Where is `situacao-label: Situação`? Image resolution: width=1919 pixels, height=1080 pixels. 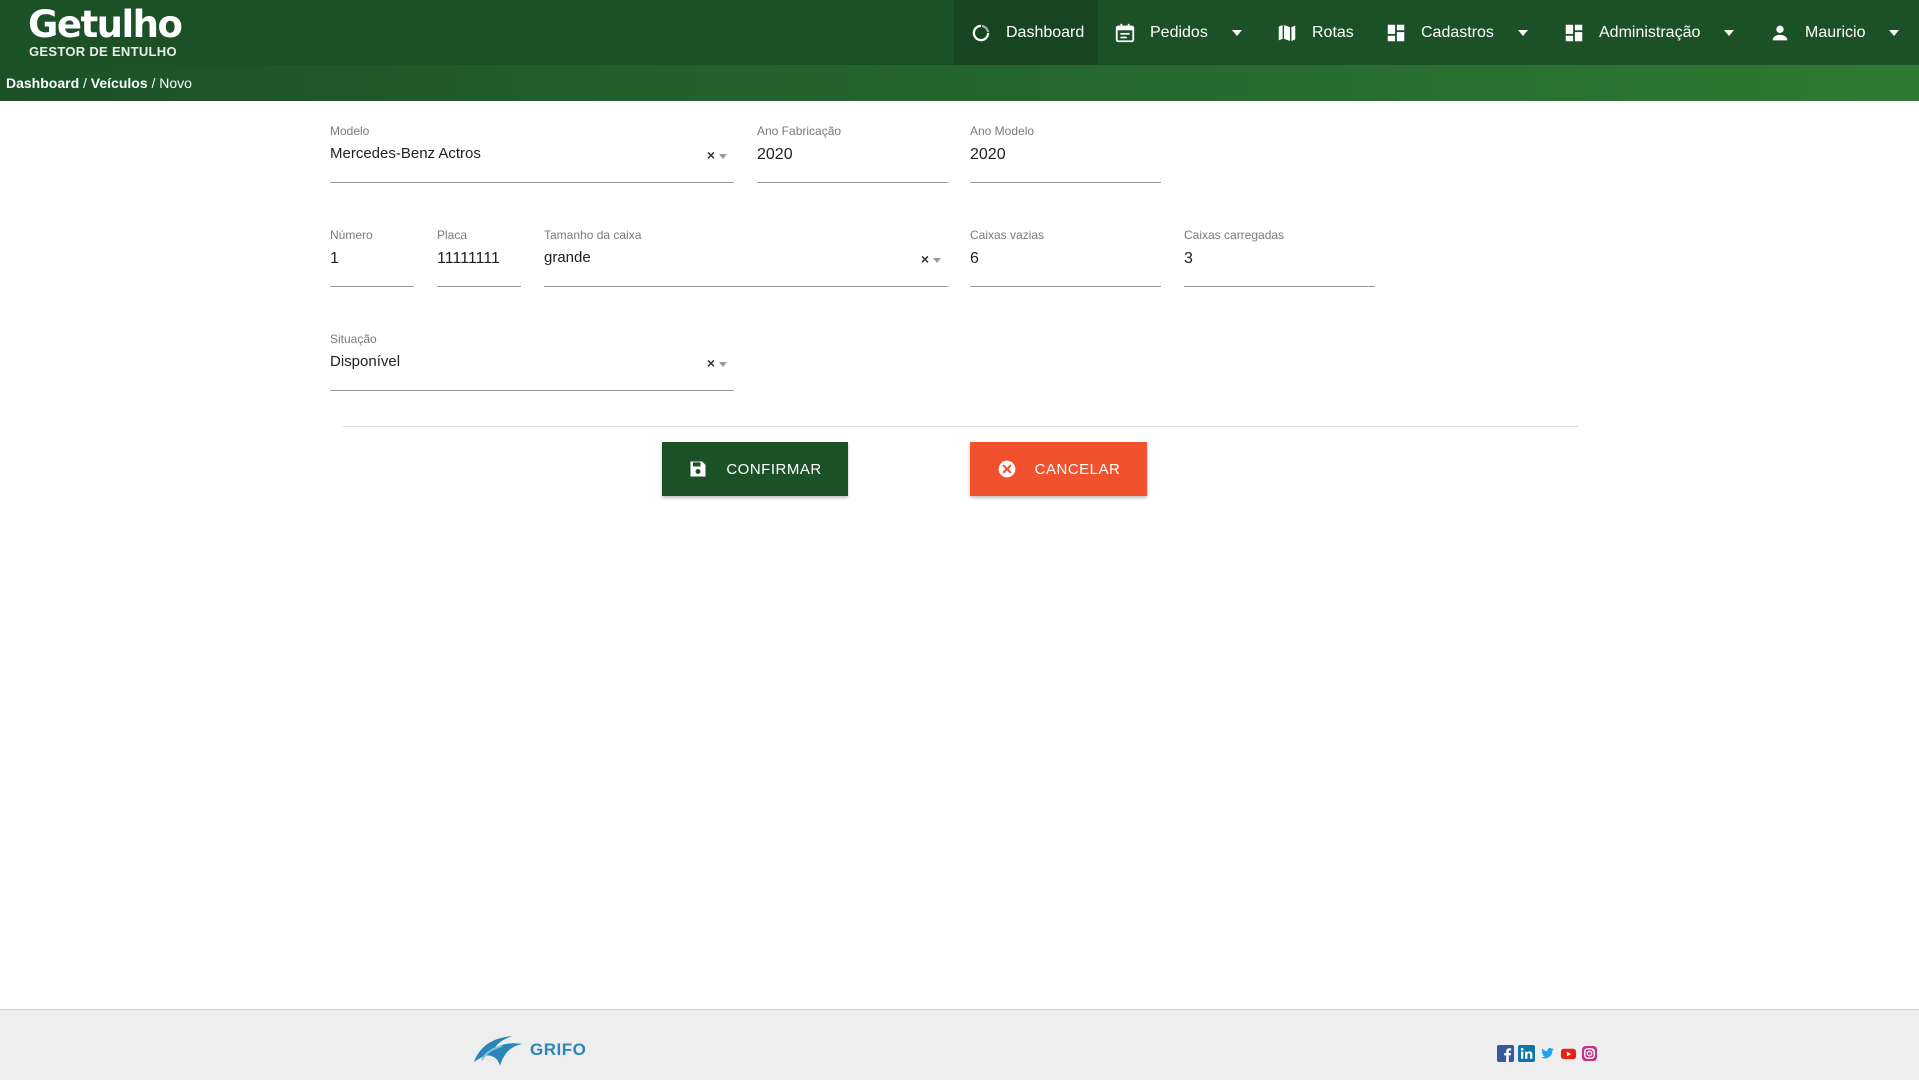 situacao-label: Situação is located at coordinates (353, 339).